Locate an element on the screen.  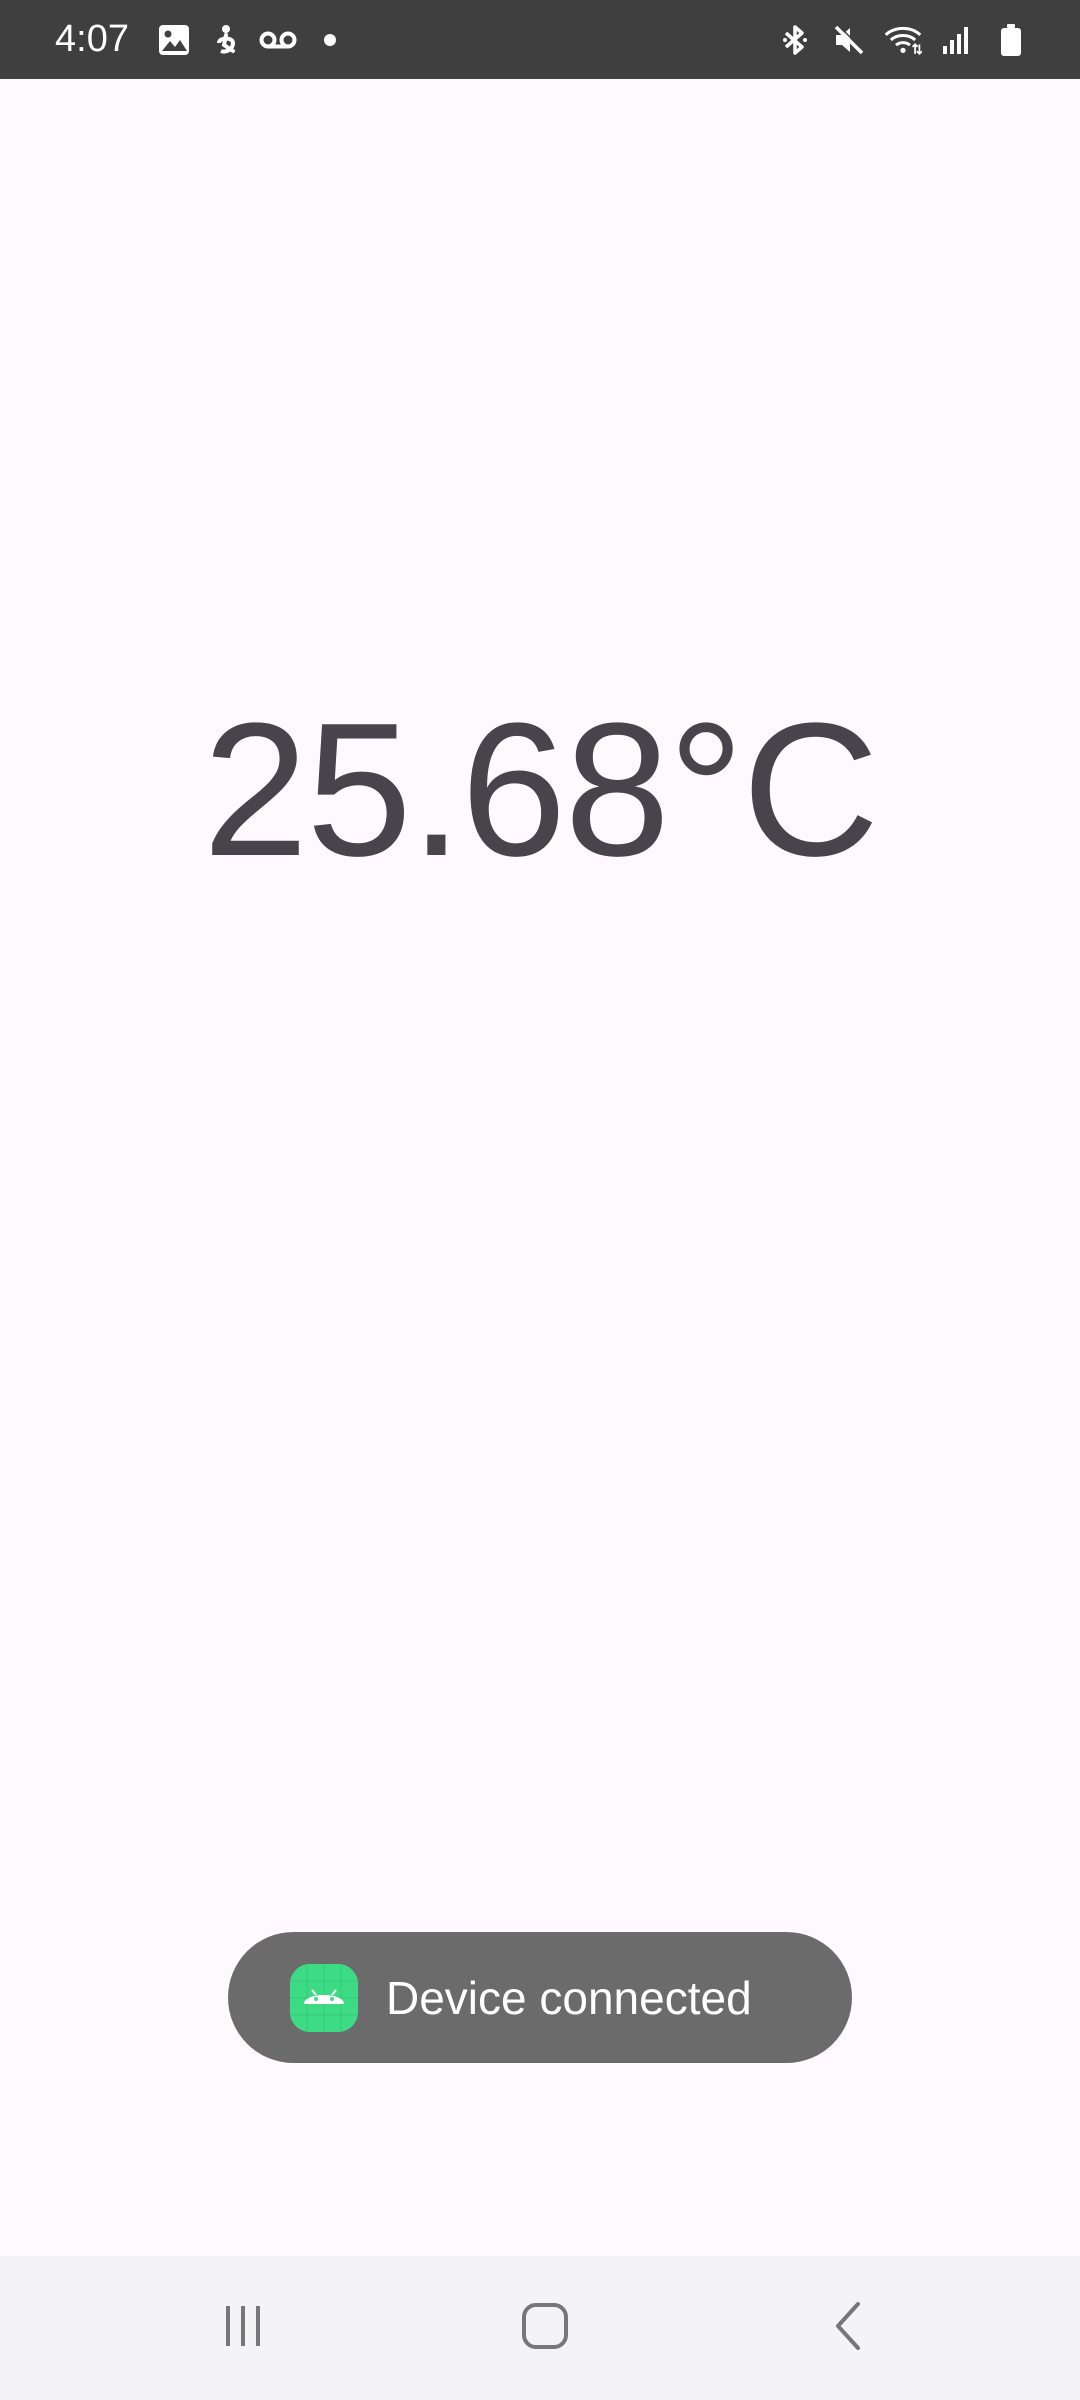
recent-apps-icon is located at coordinates (243, 2328).